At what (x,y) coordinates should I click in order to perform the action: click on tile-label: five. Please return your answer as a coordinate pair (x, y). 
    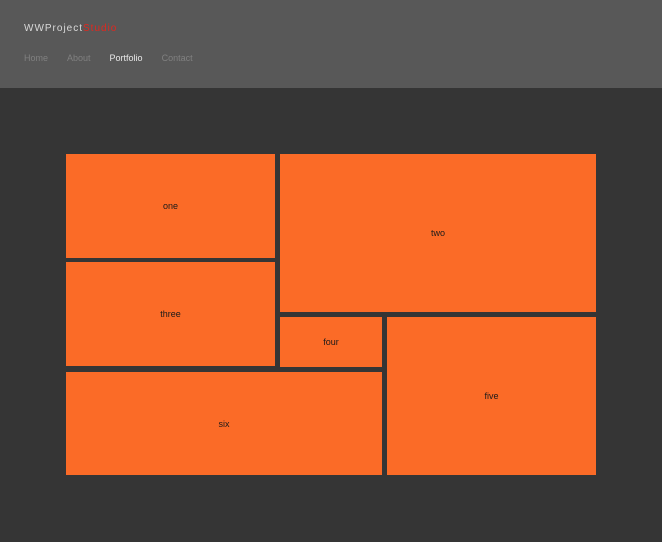
    Looking at the image, I should click on (491, 396).